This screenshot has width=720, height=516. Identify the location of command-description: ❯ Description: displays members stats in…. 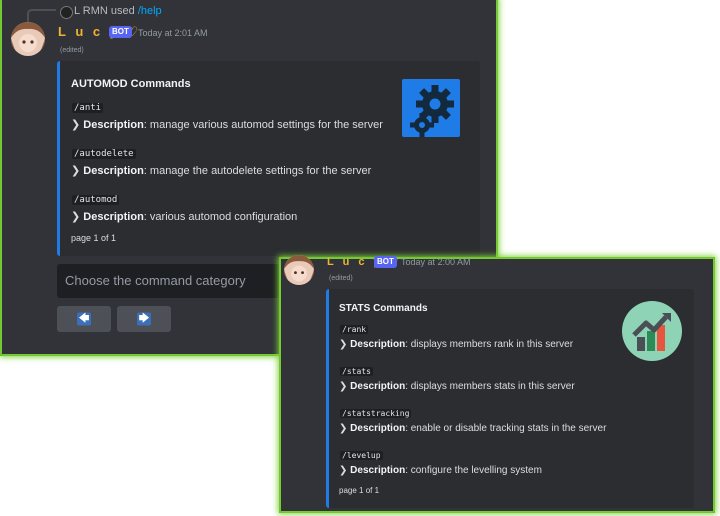
(457, 386).